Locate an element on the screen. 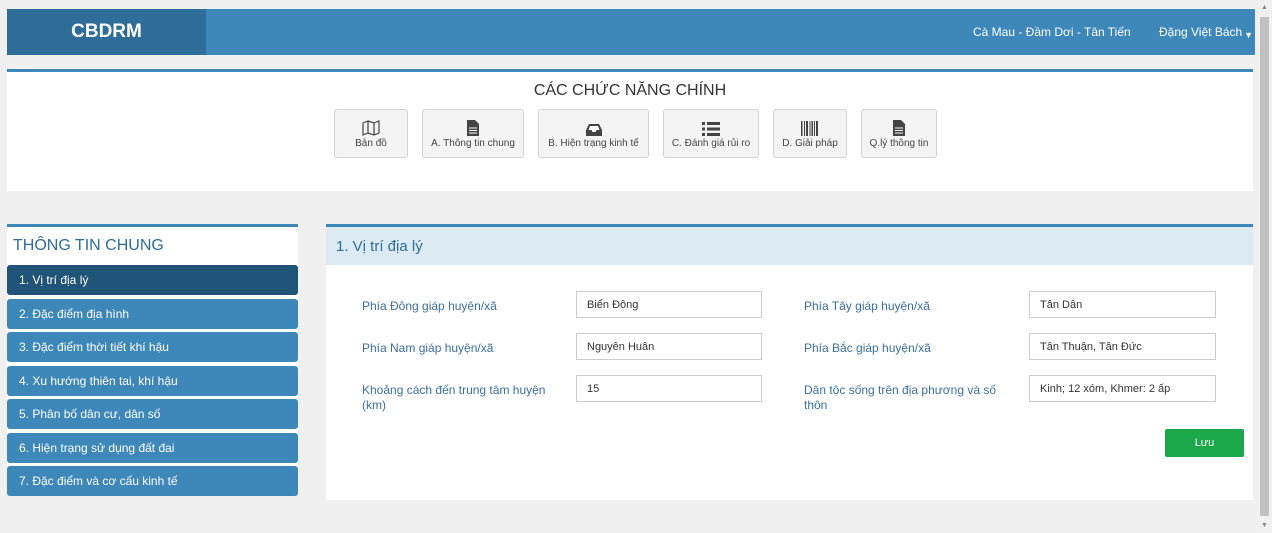 The height and width of the screenshot is (533, 1272). economic-status-button: B. Hiện trạng kinh tế is located at coordinates (593, 133).